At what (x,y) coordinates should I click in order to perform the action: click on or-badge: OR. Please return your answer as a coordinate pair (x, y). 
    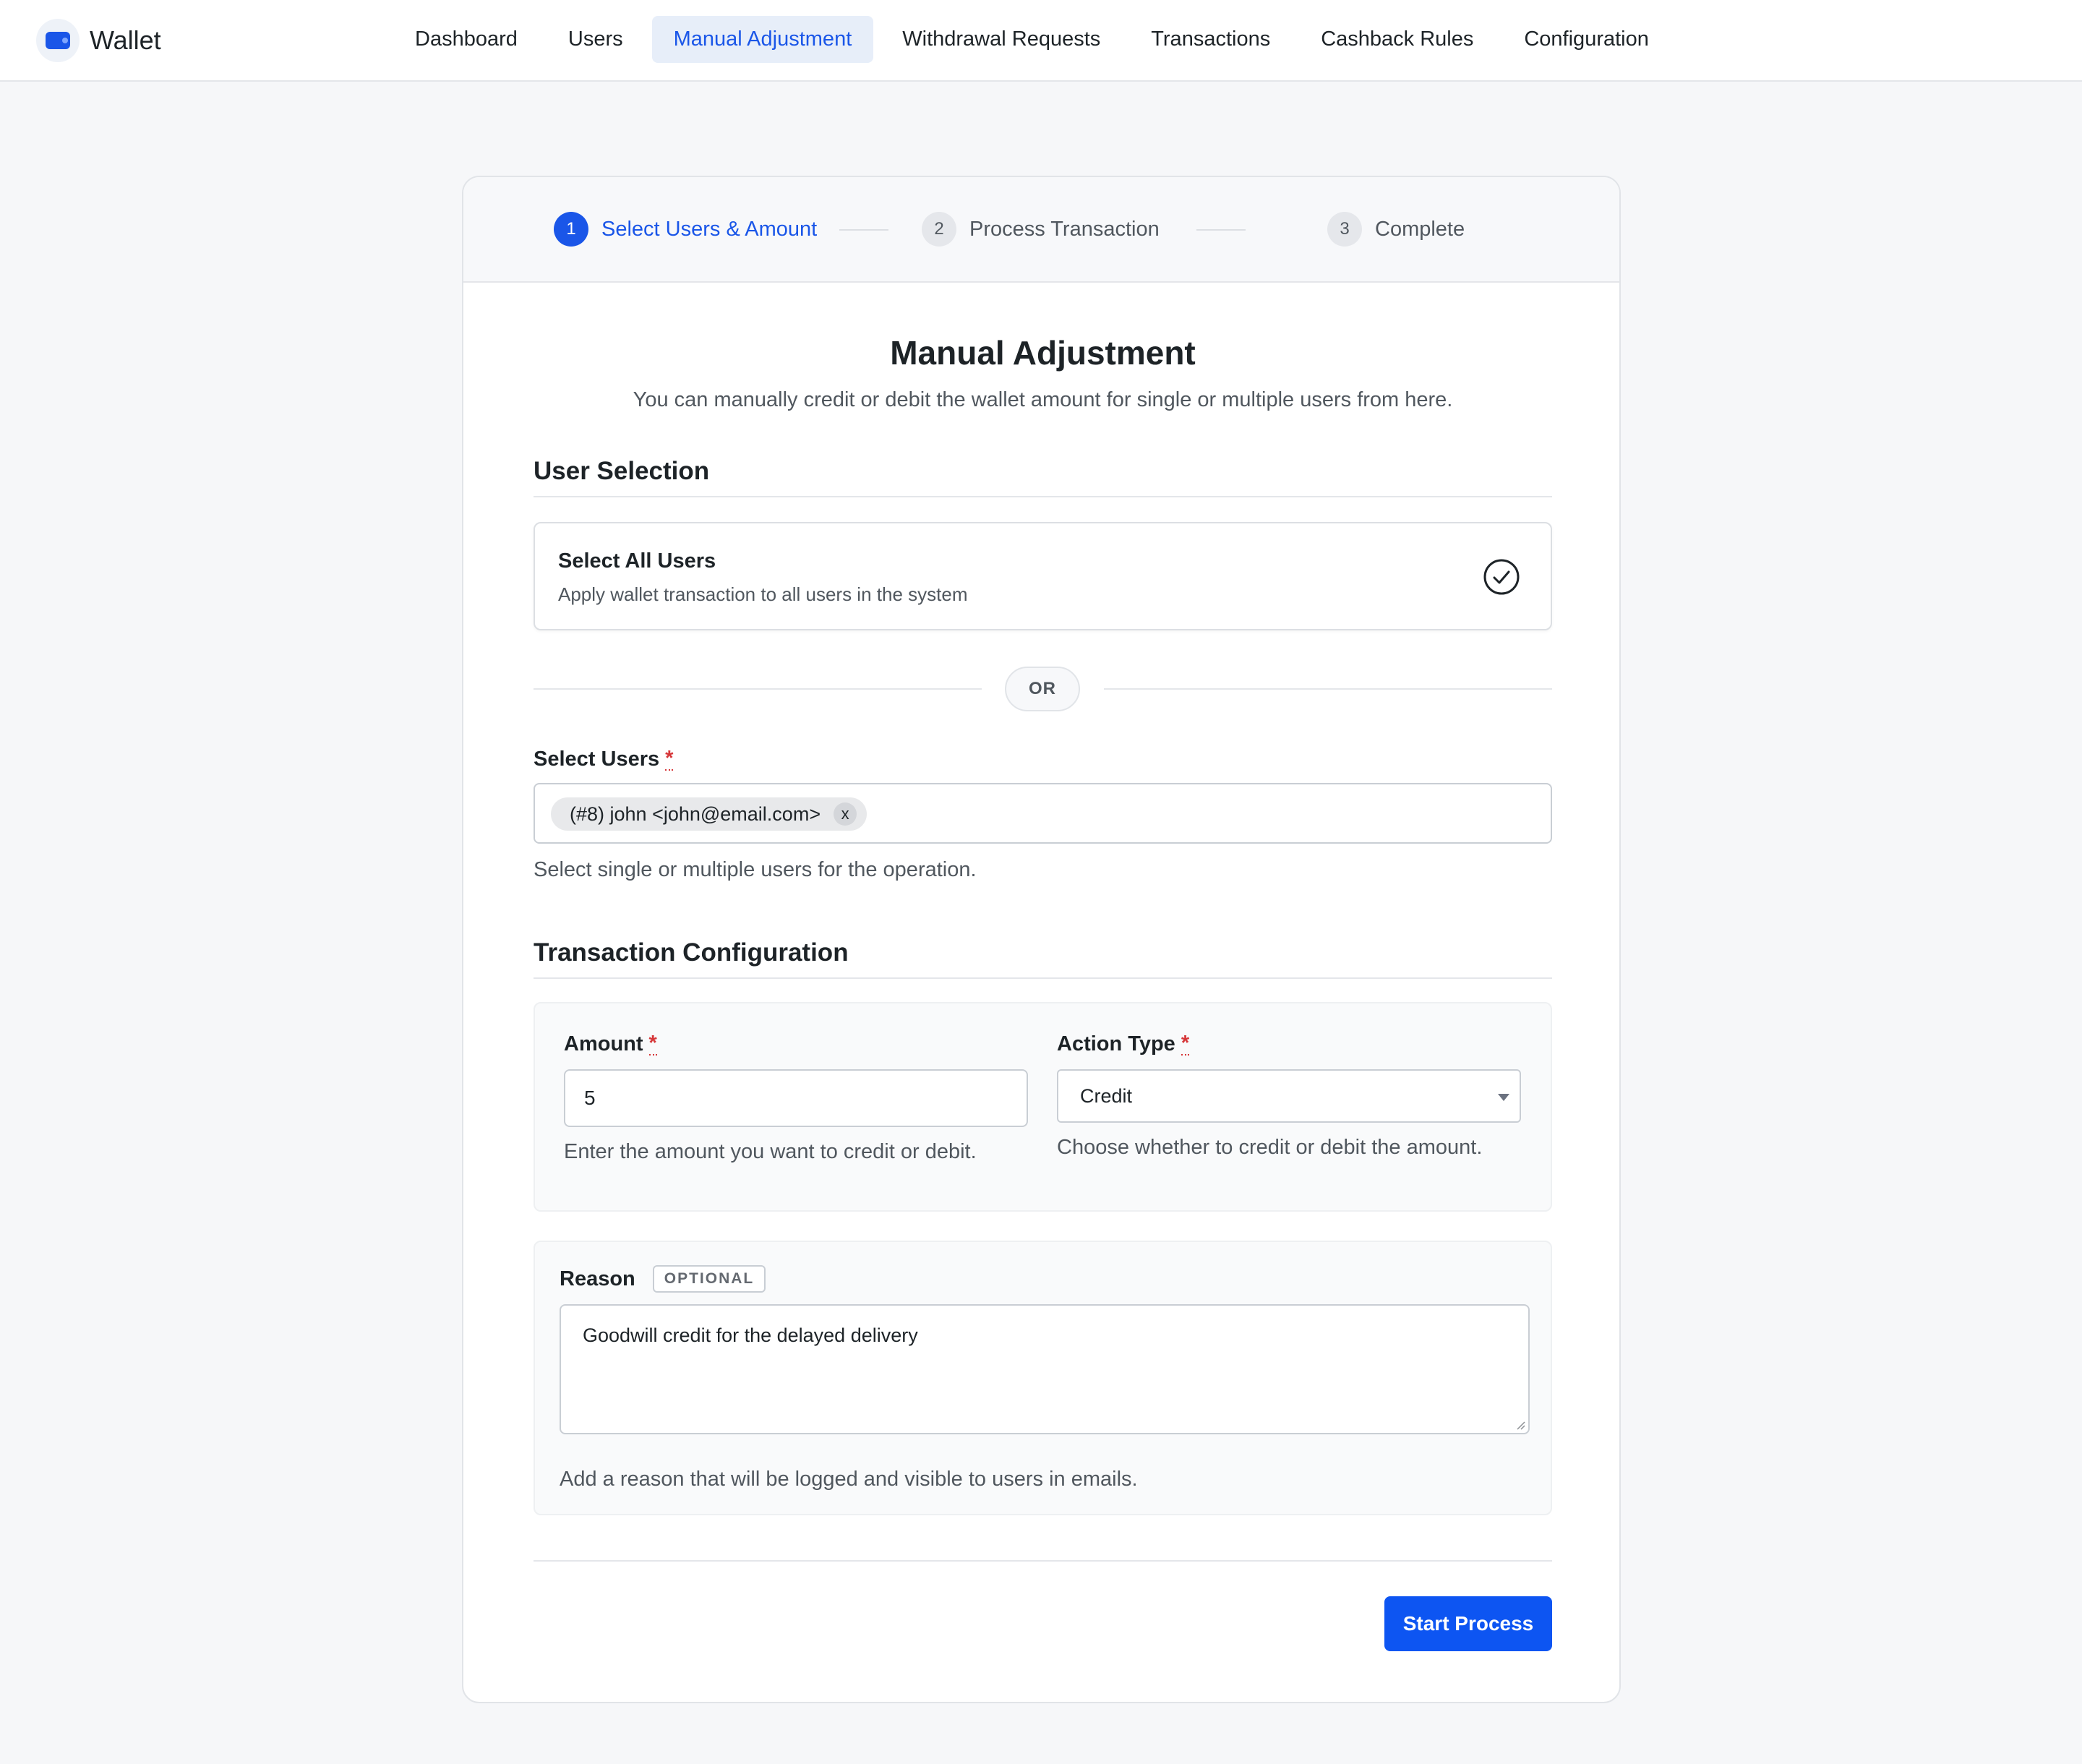
    Looking at the image, I should click on (1042, 689).